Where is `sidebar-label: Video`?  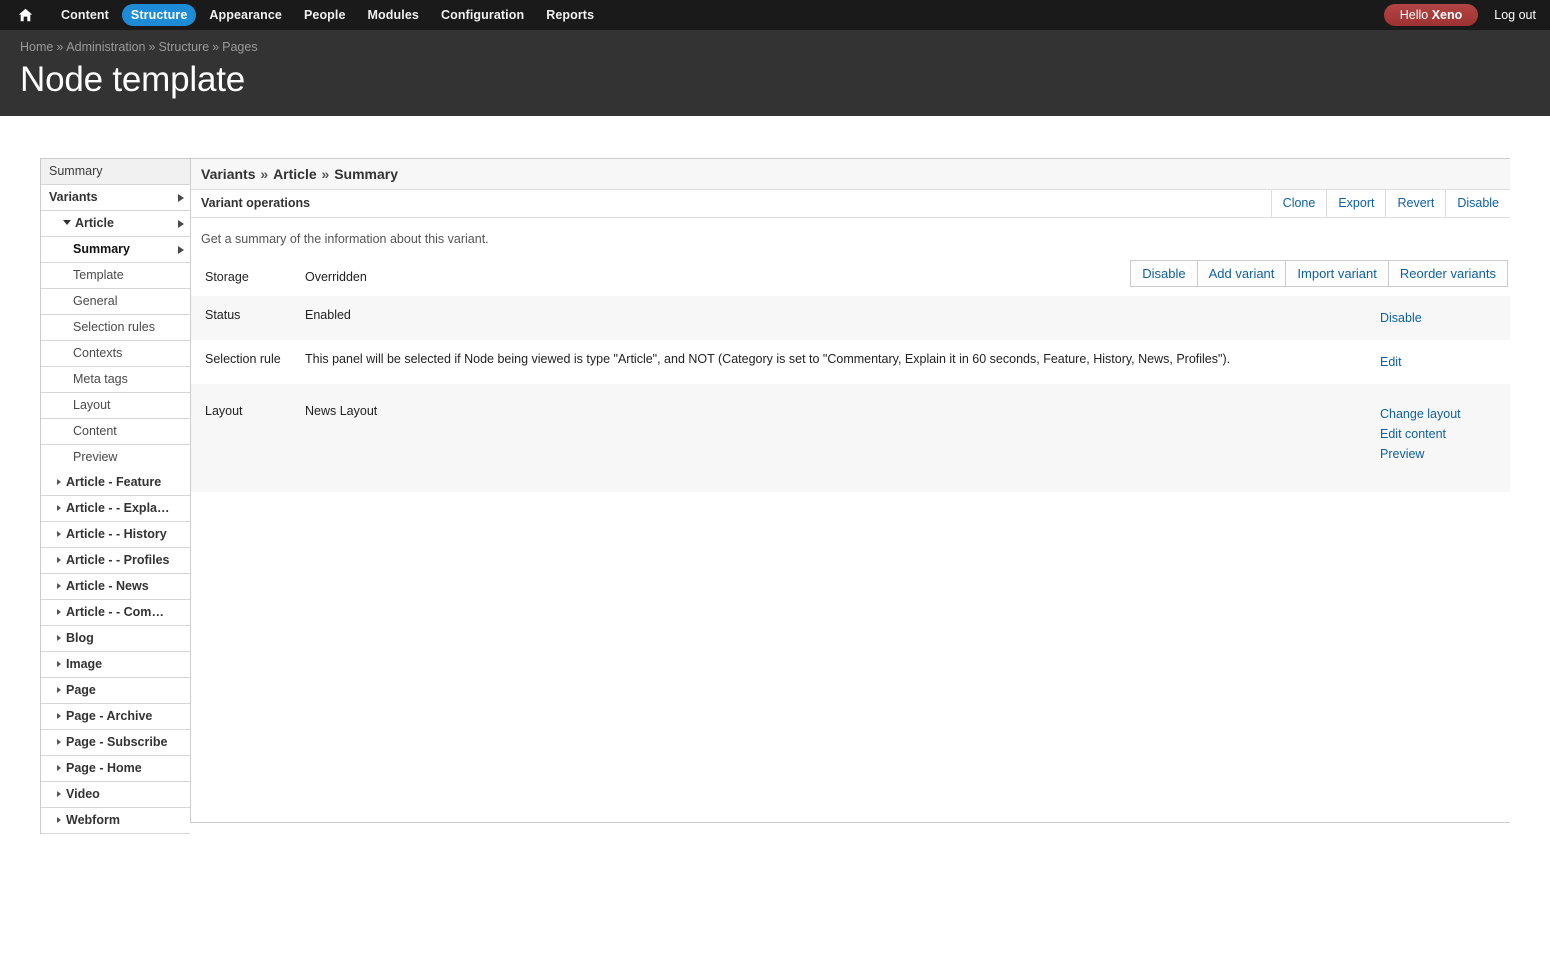 sidebar-label: Video is located at coordinates (83, 794).